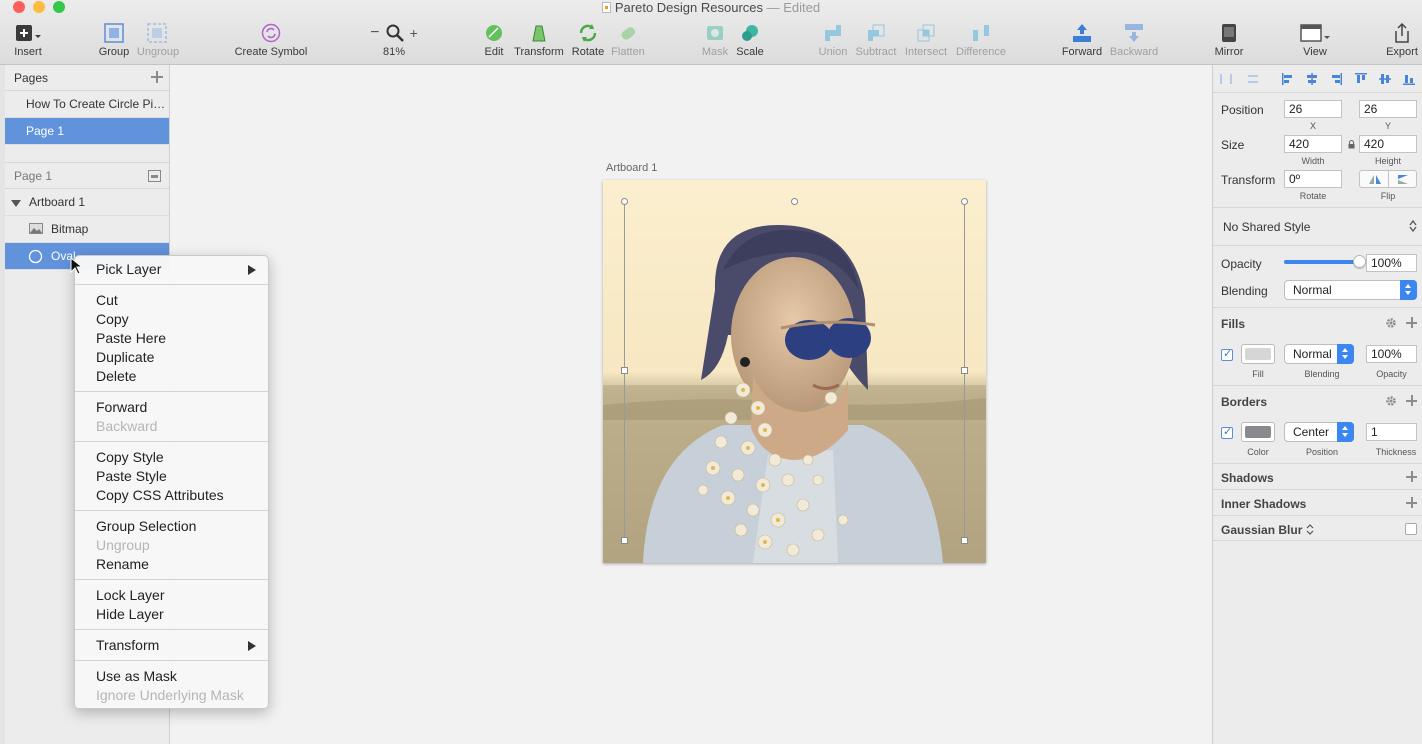 Image resolution: width=1422 pixels, height=744 pixels. Describe the element at coordinates (1402, 42) in the screenshot. I see `export-button: Export` at that location.